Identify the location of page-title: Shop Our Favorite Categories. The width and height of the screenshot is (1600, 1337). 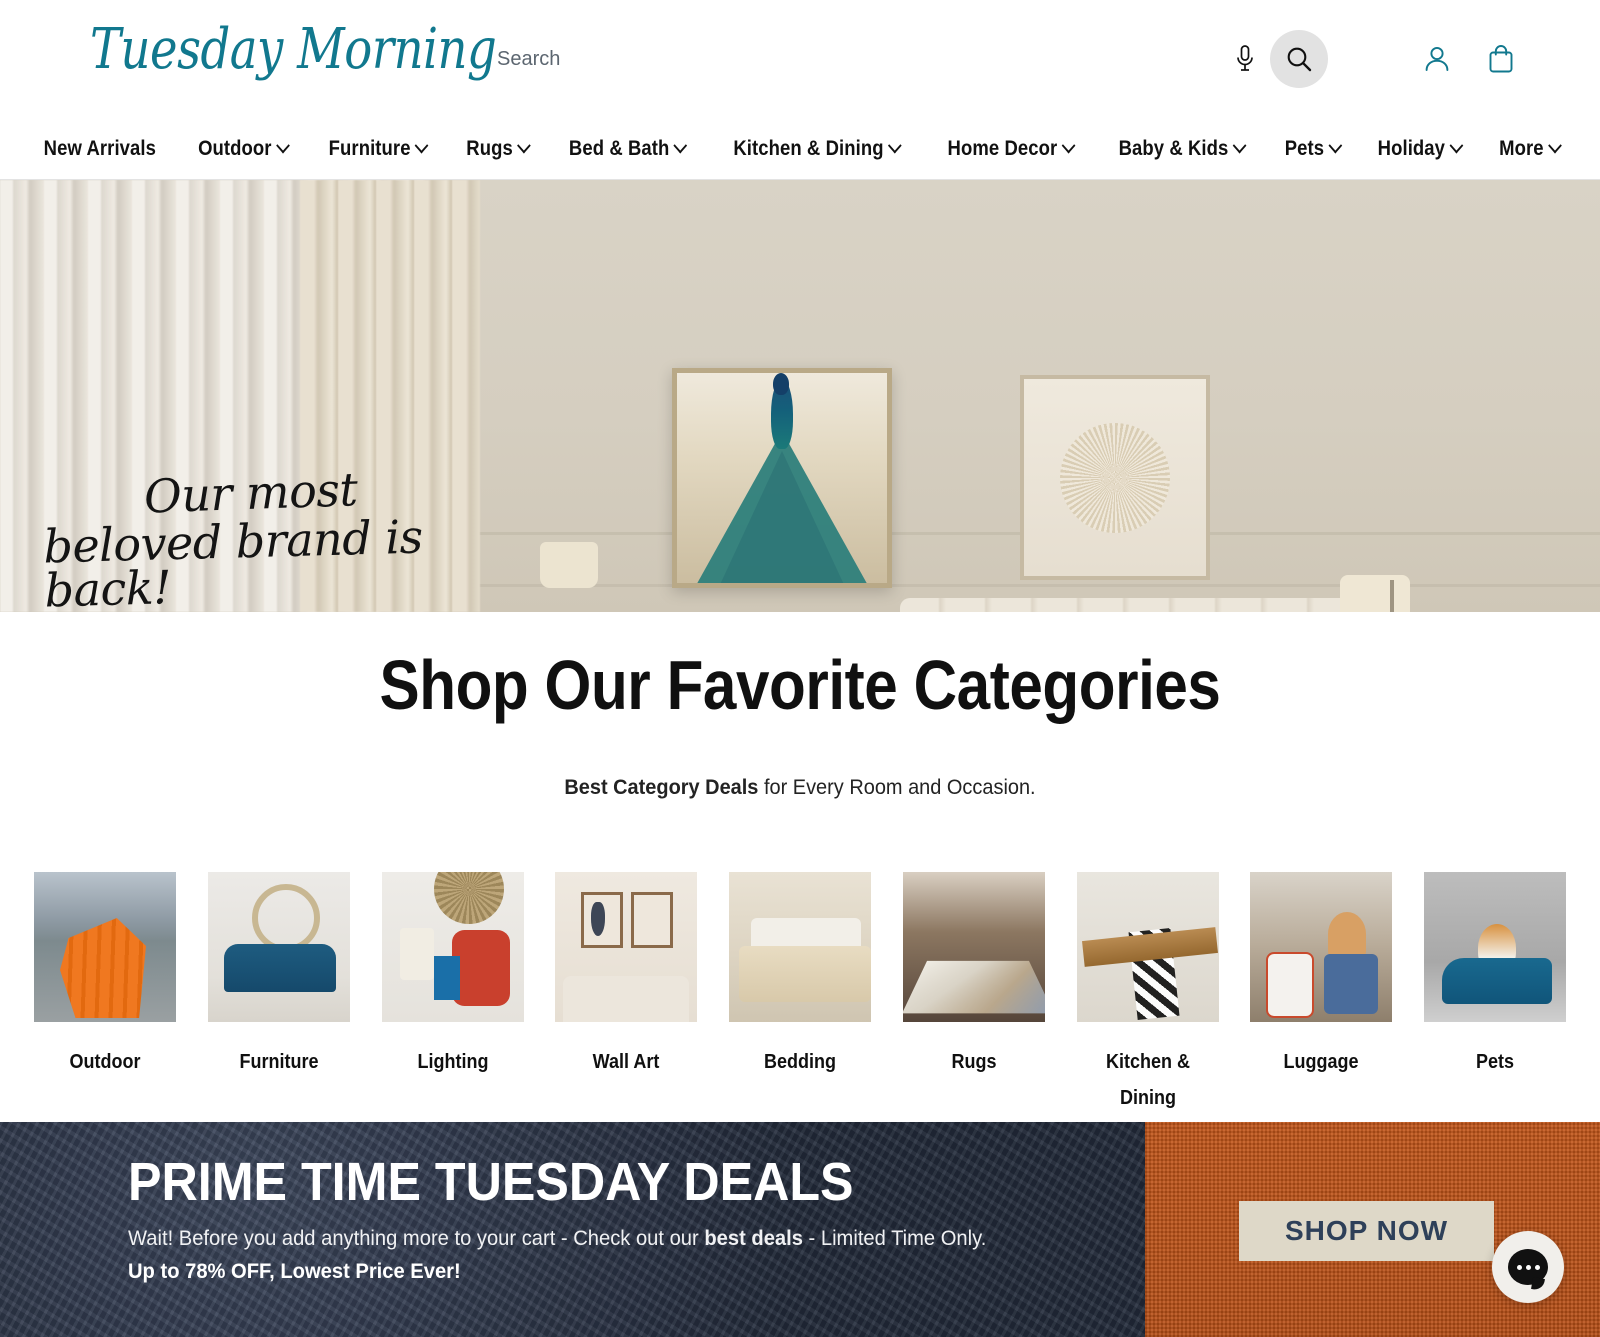
(800, 685).